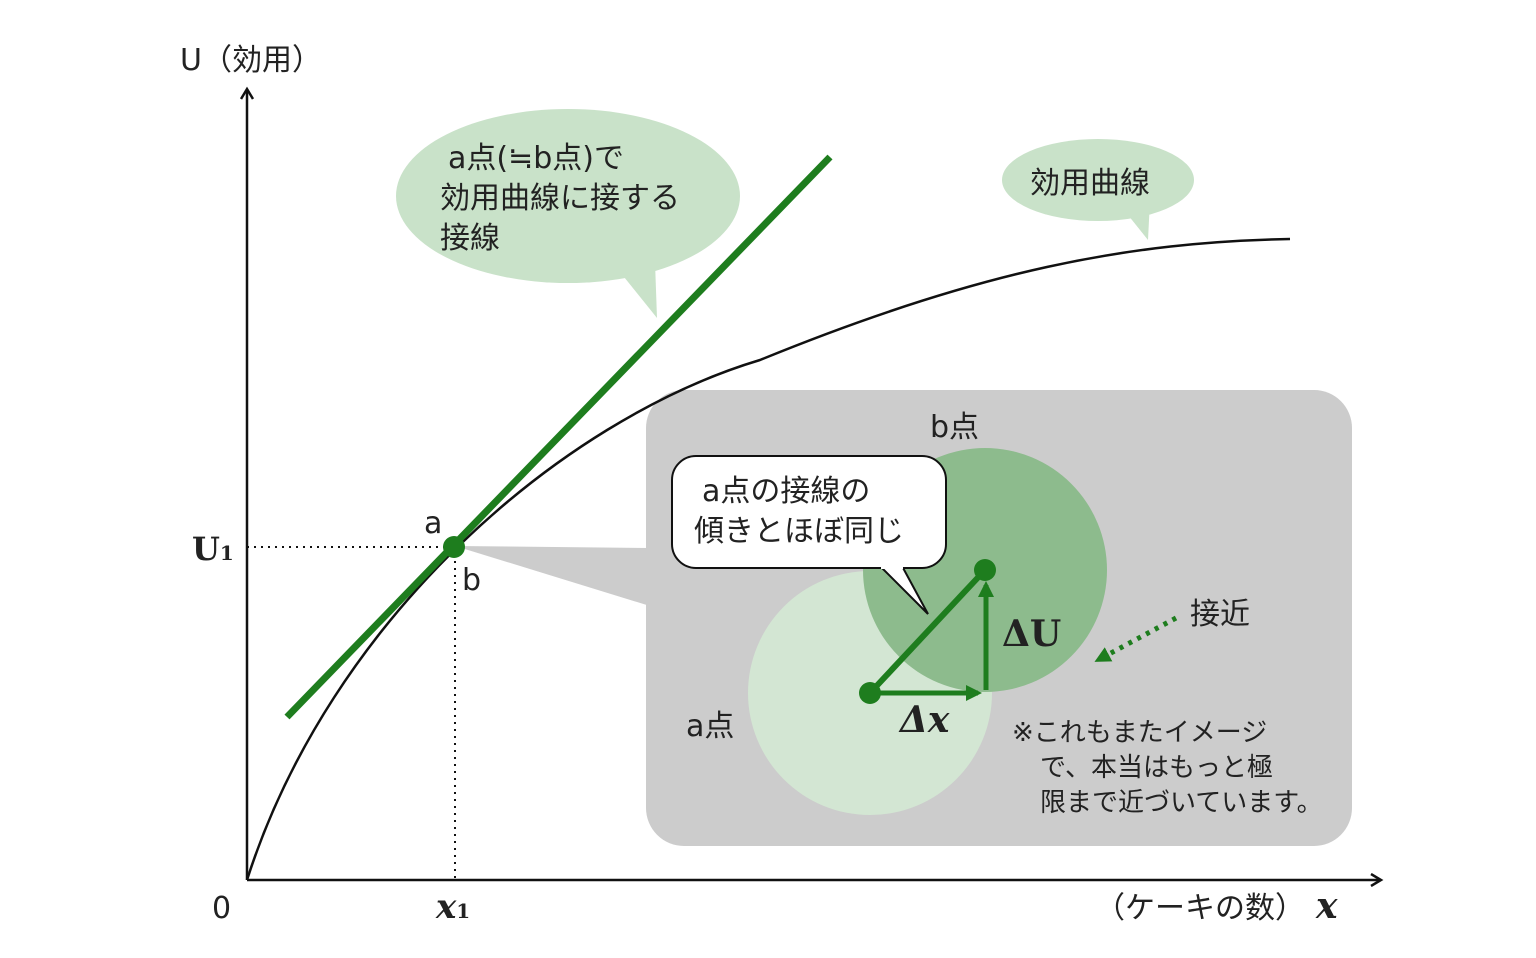 The height and width of the screenshot is (958, 1536). I want to click on tangent-callout-line-2: 効用曲線に接する, so click(560, 198).